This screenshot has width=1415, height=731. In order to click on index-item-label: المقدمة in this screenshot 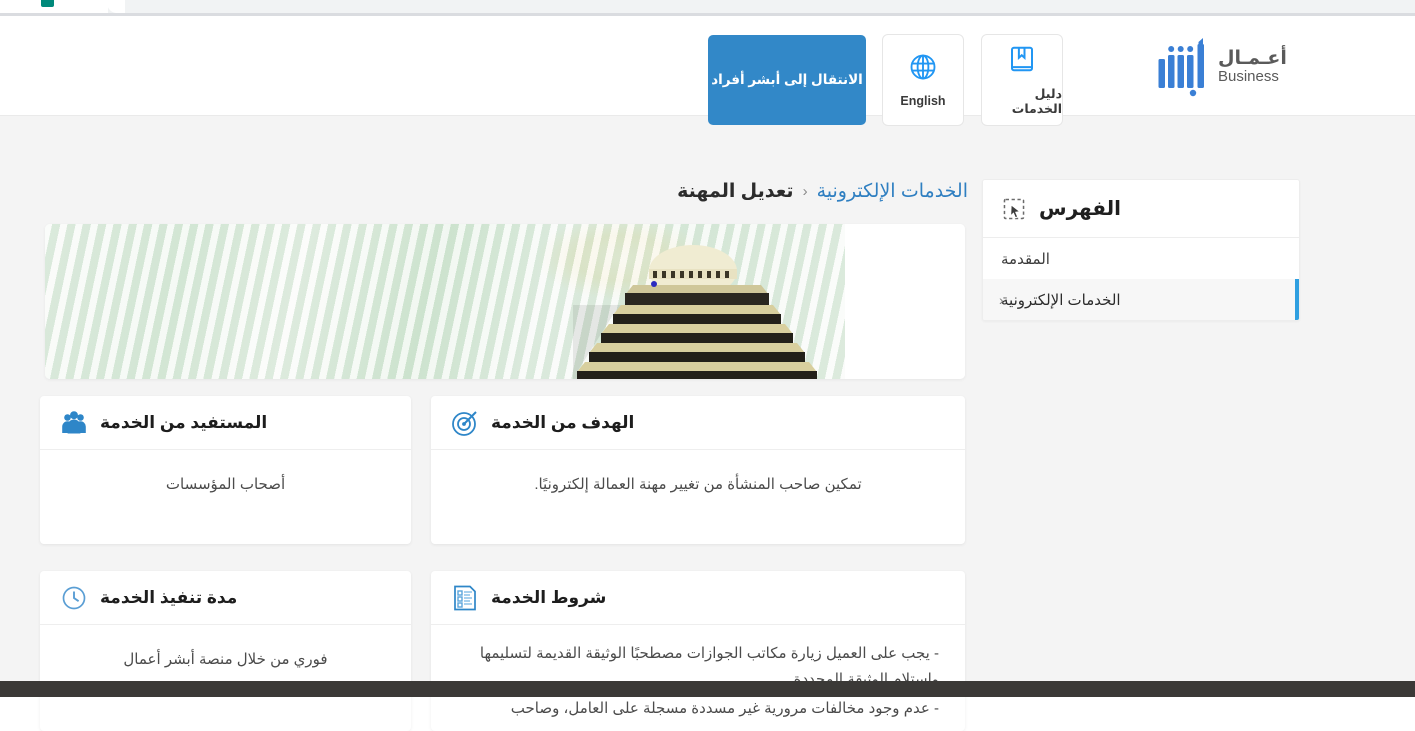, I will do `click(1025, 259)`.